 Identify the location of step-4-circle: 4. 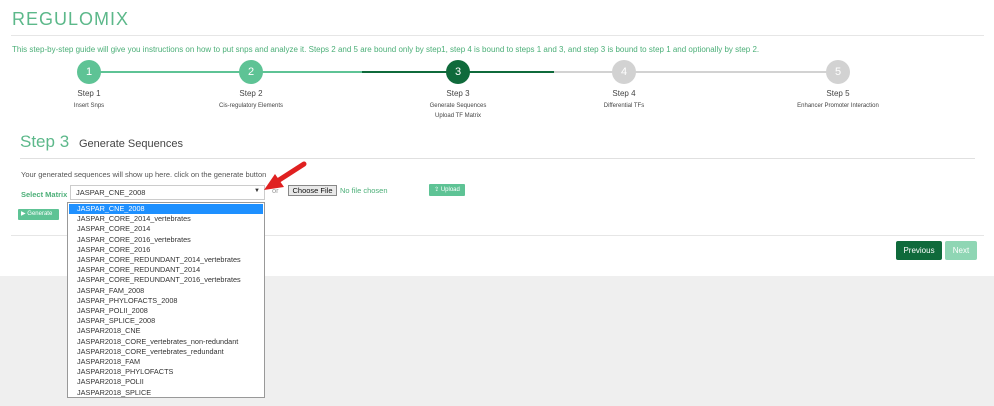
(624, 72).